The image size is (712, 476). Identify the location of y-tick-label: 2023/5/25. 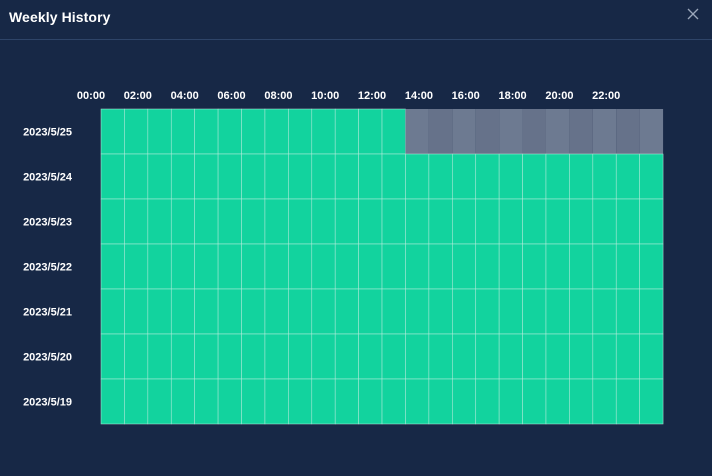
(47, 133).